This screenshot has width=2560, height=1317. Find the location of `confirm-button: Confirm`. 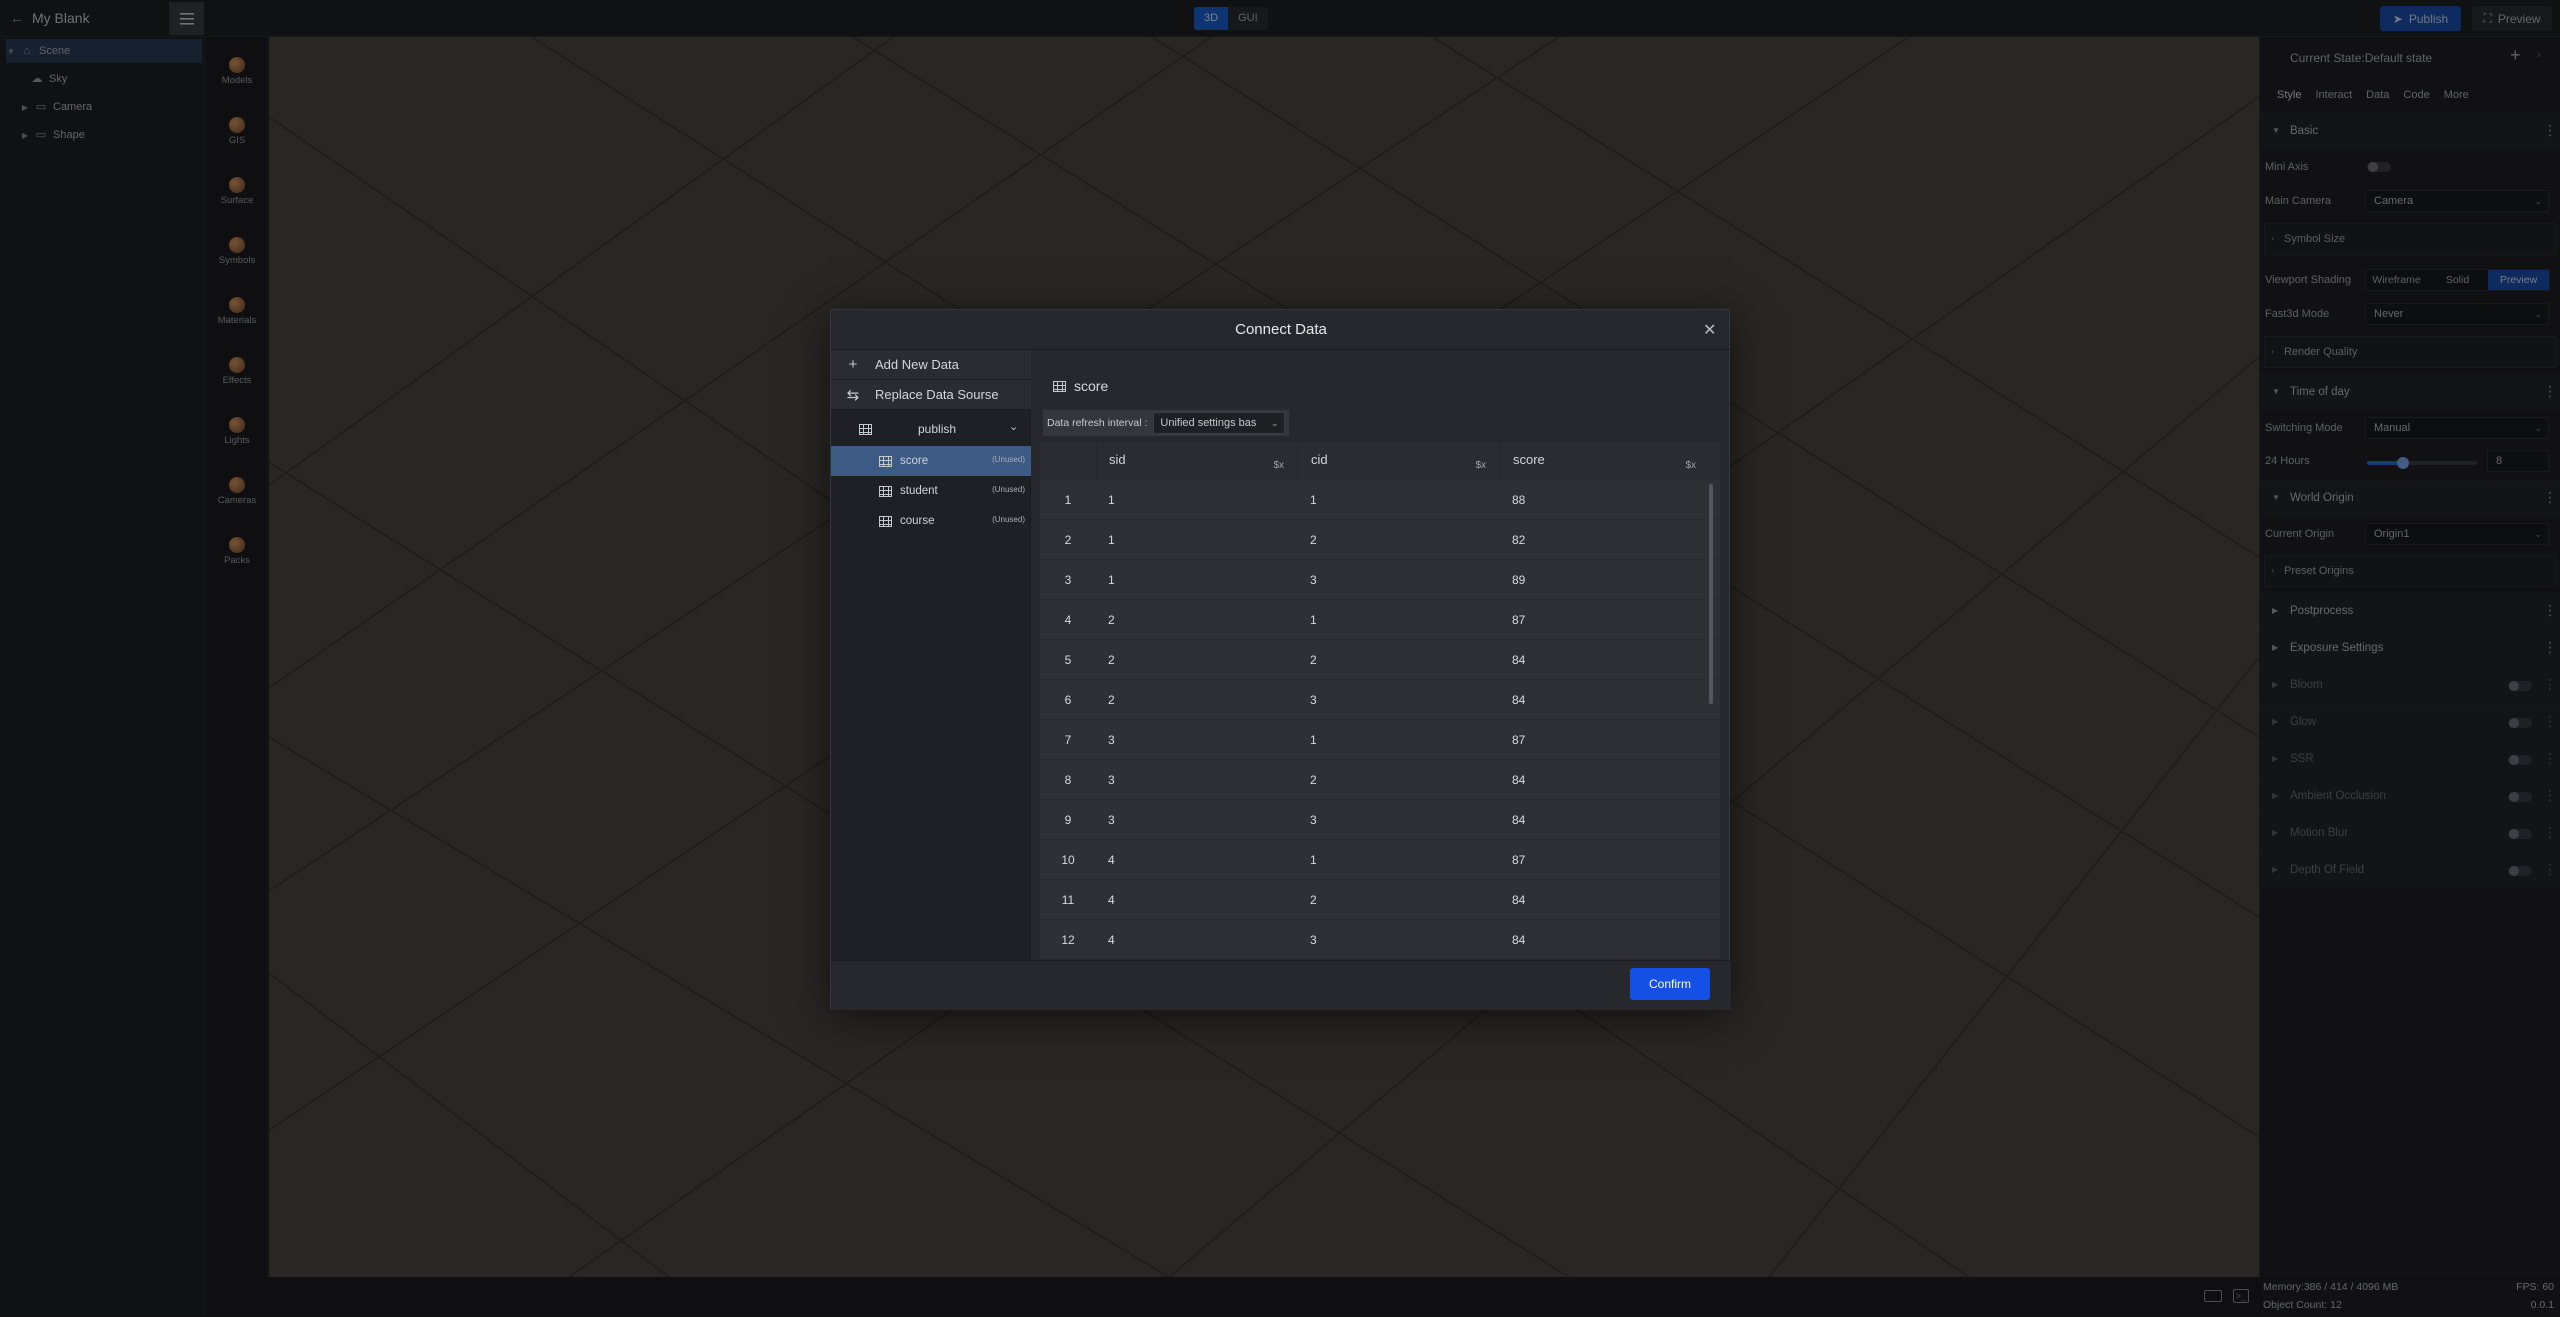

confirm-button: Confirm is located at coordinates (1670, 984).